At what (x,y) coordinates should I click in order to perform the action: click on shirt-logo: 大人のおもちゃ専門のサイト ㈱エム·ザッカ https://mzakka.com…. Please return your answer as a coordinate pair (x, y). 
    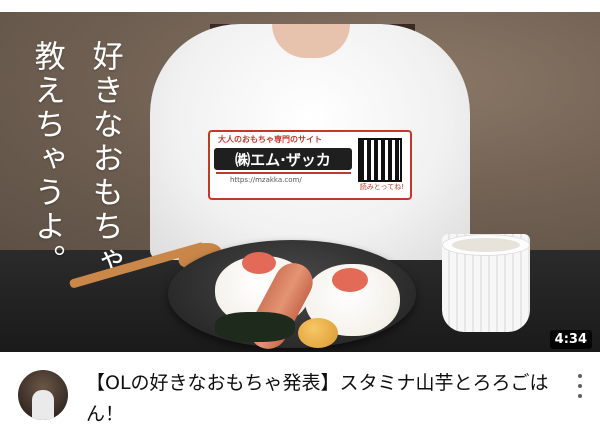
    Looking at the image, I should click on (310, 165).